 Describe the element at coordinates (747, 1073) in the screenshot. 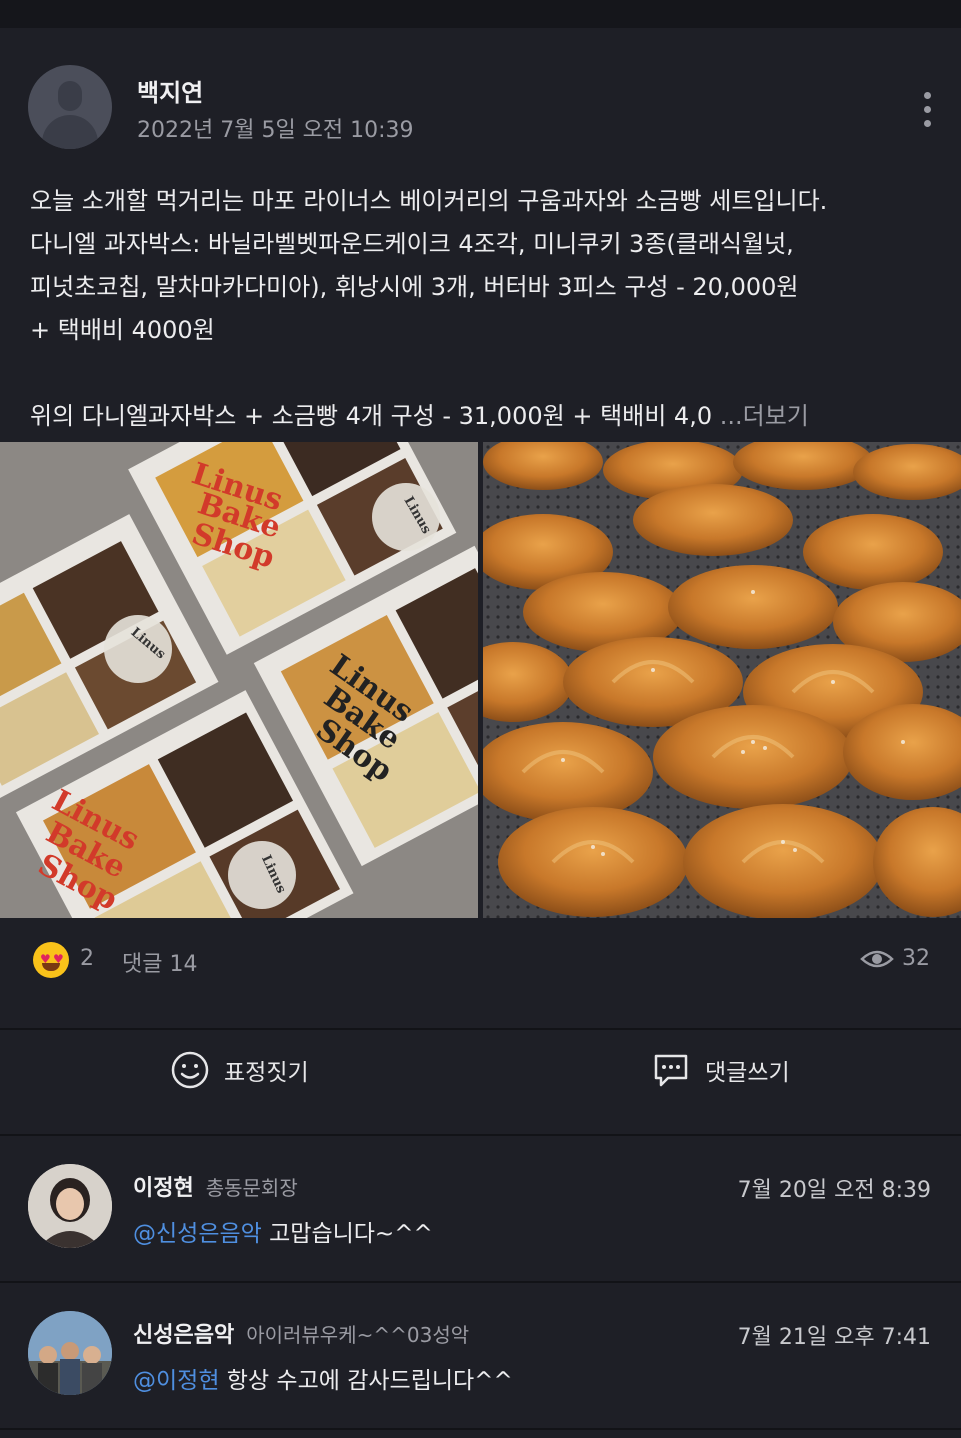

I see `write-comment-label: 댓글쓰기` at that location.